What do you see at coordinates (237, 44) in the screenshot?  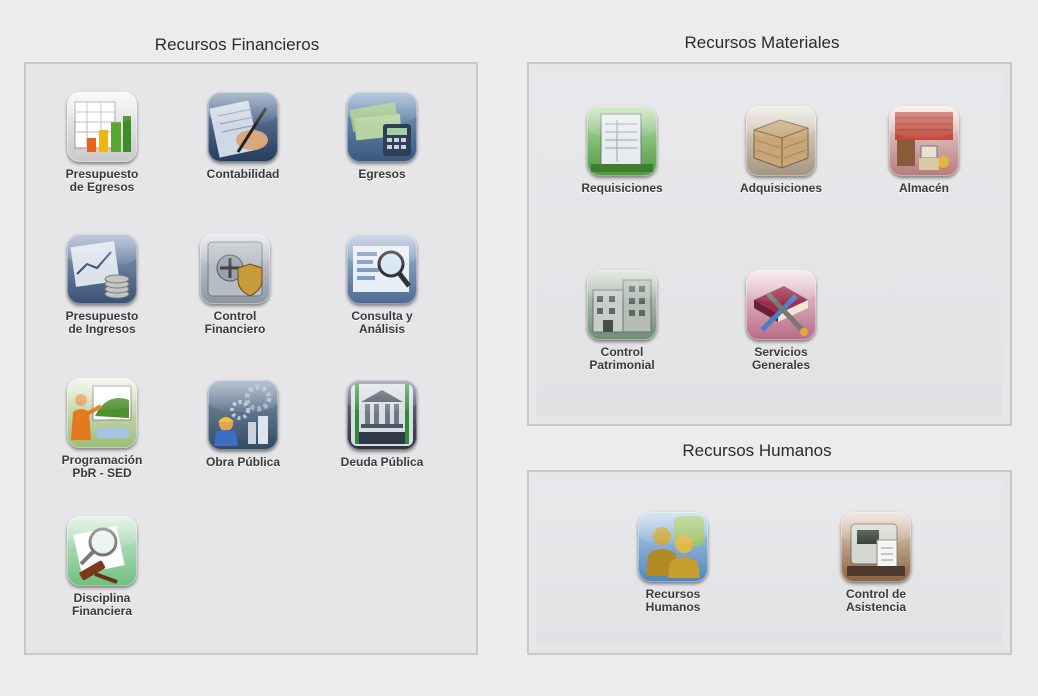 I see `financieros-title: Recursos Financieros` at bounding box center [237, 44].